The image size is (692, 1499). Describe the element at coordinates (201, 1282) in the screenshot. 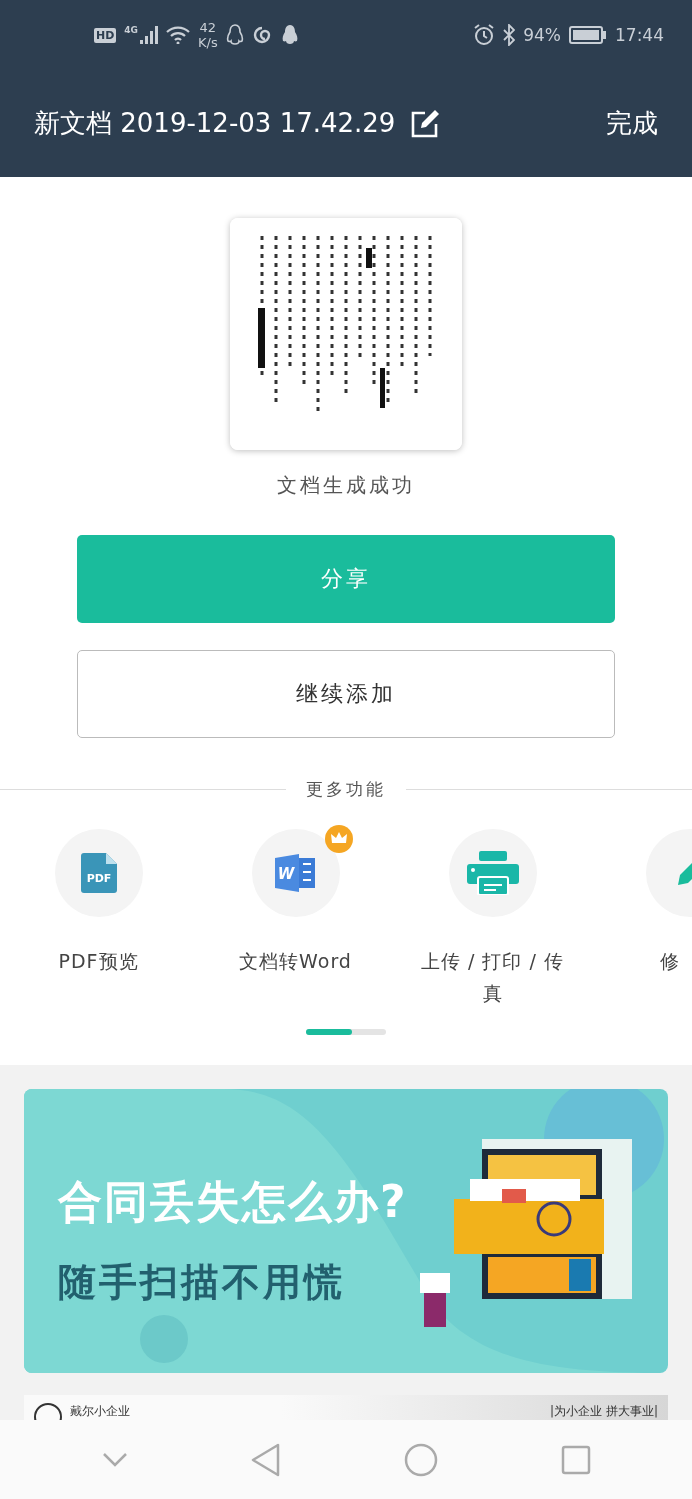

I see `banner-subline: 随手扫描不用慌` at that location.